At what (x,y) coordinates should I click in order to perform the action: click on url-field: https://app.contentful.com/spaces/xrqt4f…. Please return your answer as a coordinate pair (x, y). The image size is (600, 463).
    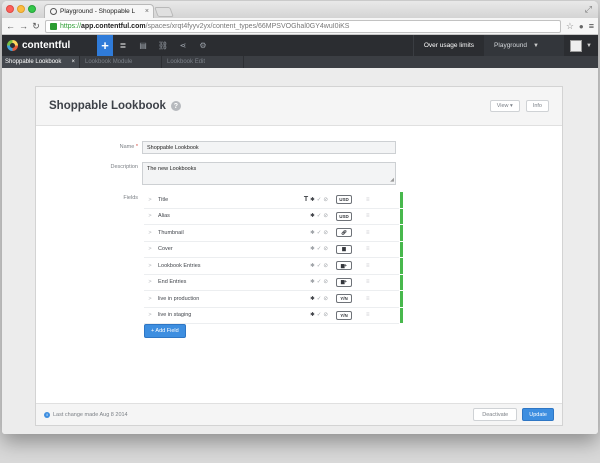
    Looking at the image, I should click on (303, 26).